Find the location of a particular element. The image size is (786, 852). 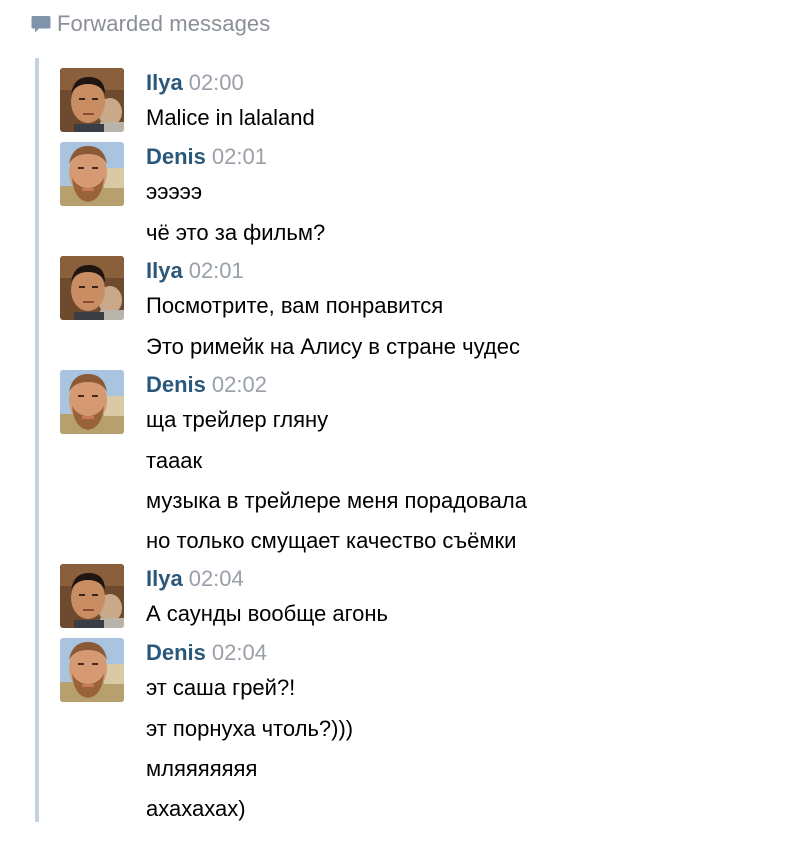

message-text: Malice in lalaland is located at coordinates (230, 117).